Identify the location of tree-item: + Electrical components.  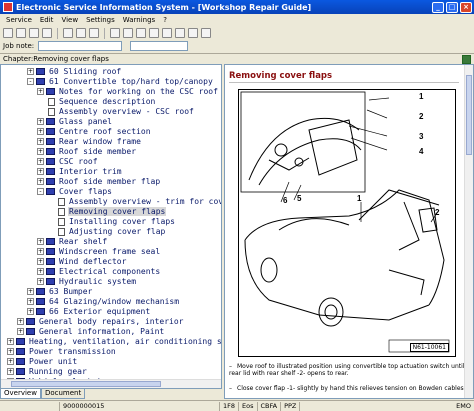
(99, 272).